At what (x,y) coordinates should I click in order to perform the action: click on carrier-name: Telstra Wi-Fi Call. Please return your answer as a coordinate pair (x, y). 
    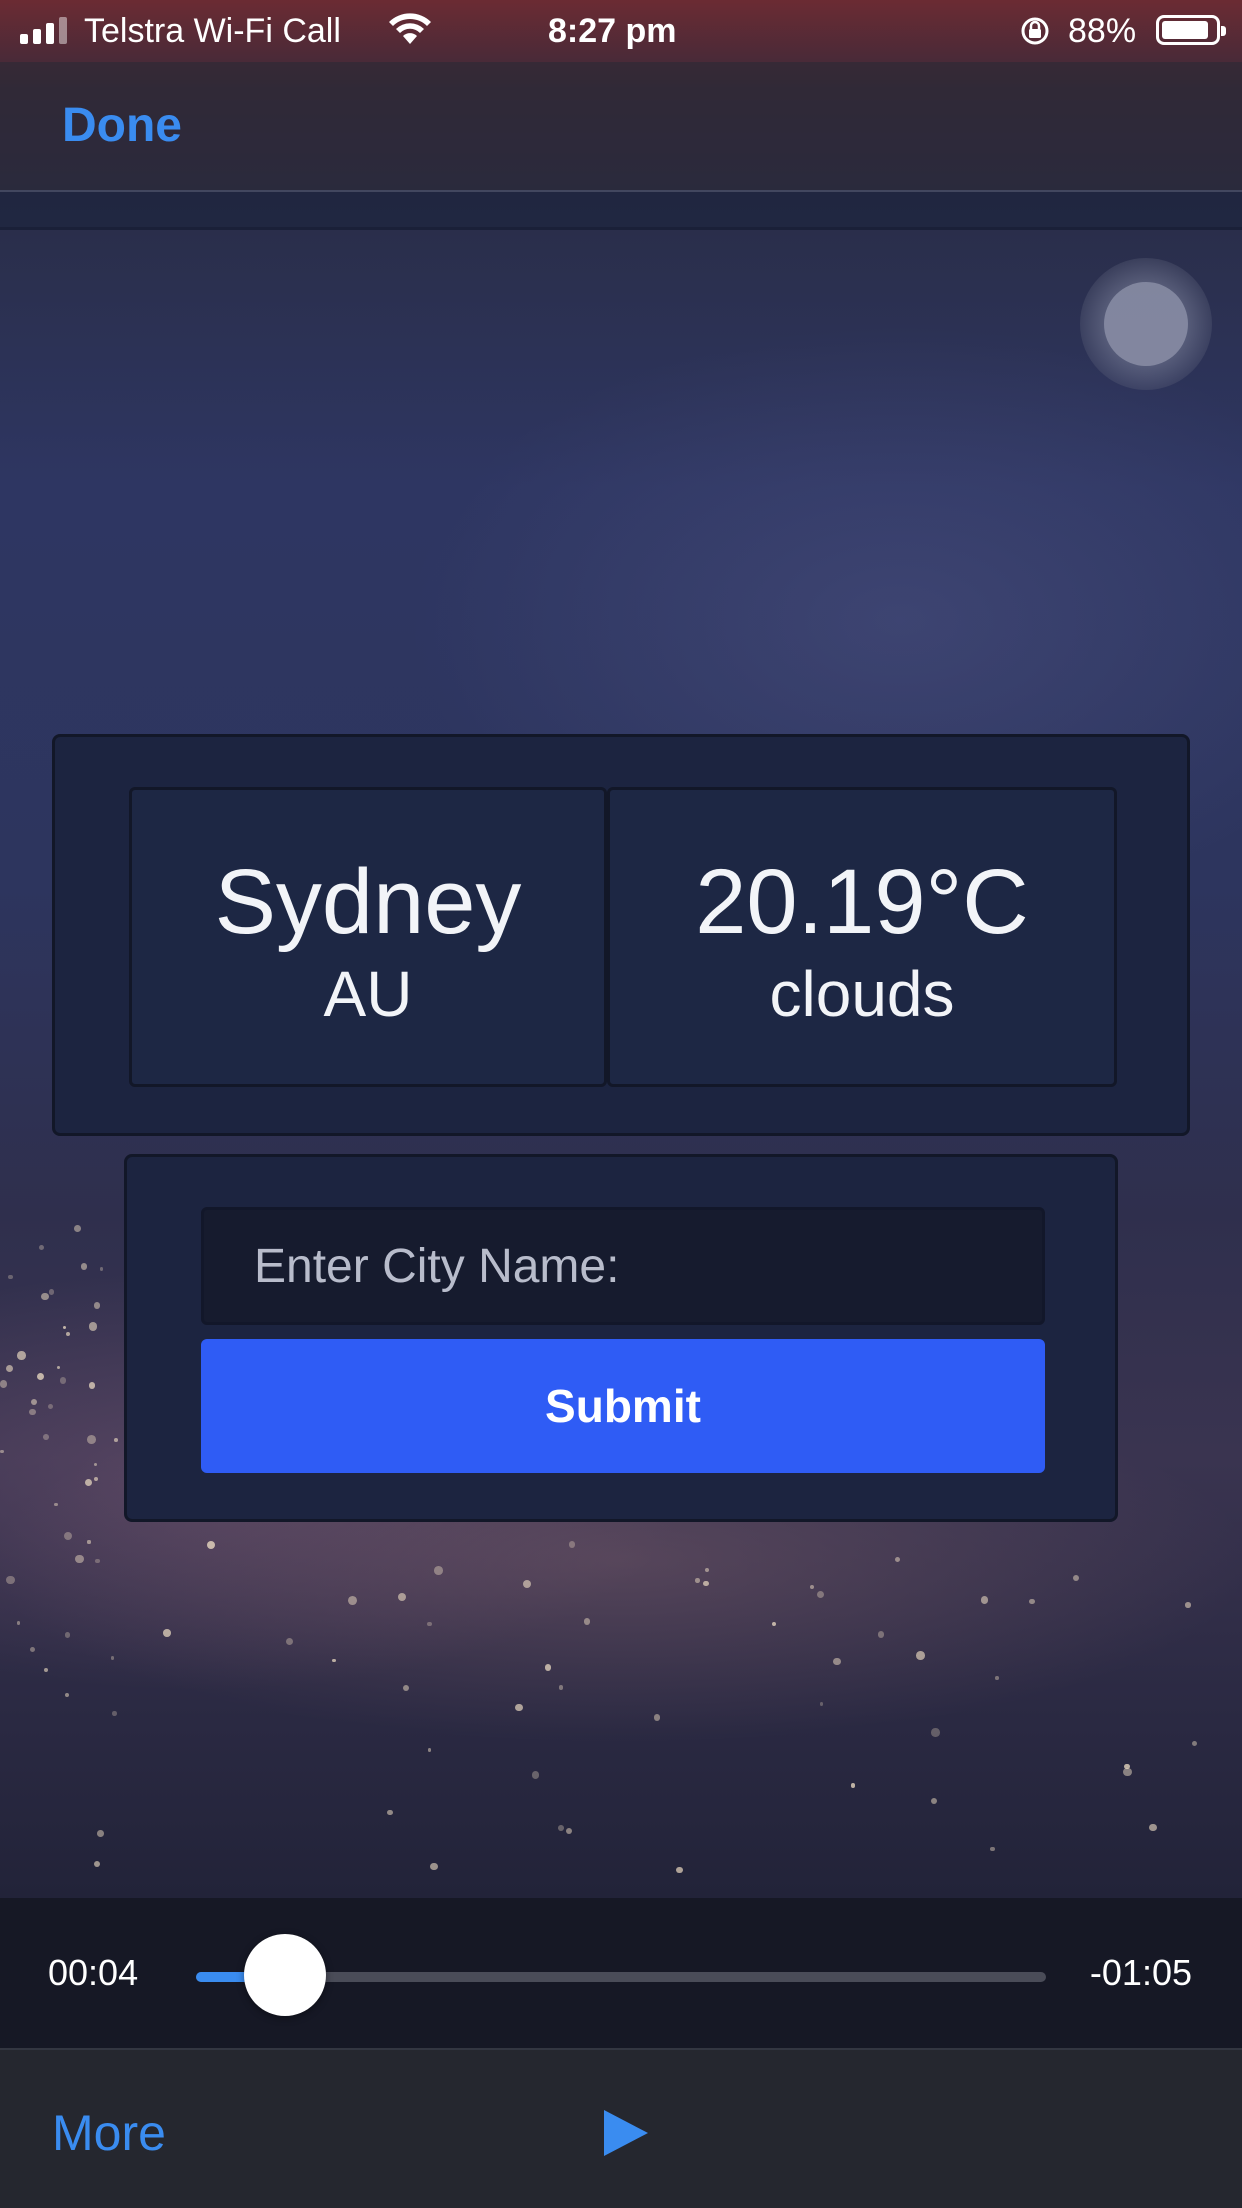
    Looking at the image, I should click on (212, 31).